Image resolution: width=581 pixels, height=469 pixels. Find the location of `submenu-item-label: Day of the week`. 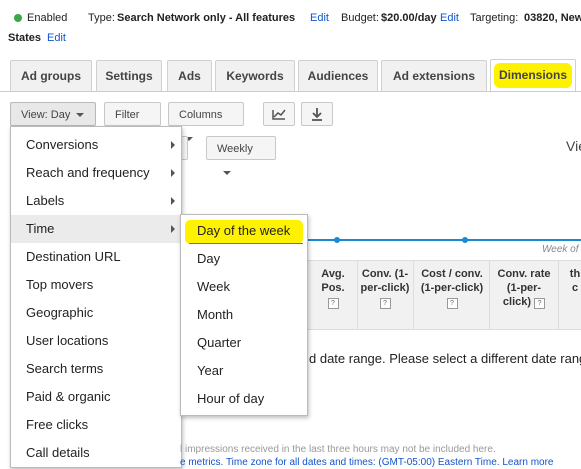

submenu-item-label: Day of the week is located at coordinates (244, 230).